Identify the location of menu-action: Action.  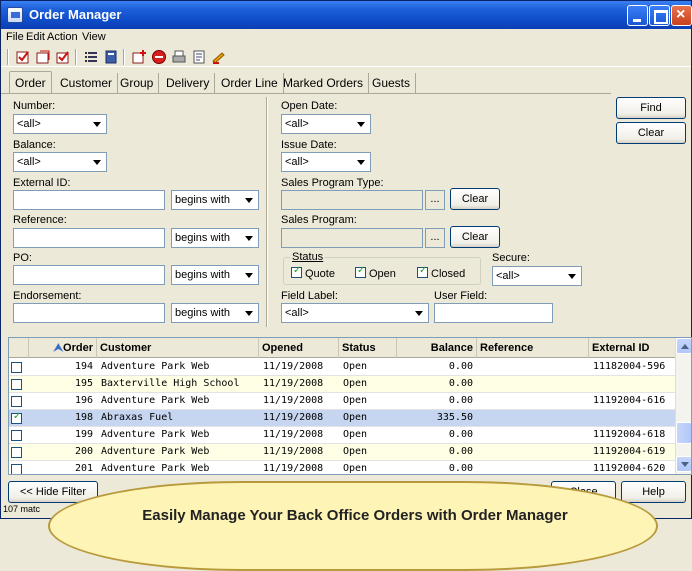
(62, 37).